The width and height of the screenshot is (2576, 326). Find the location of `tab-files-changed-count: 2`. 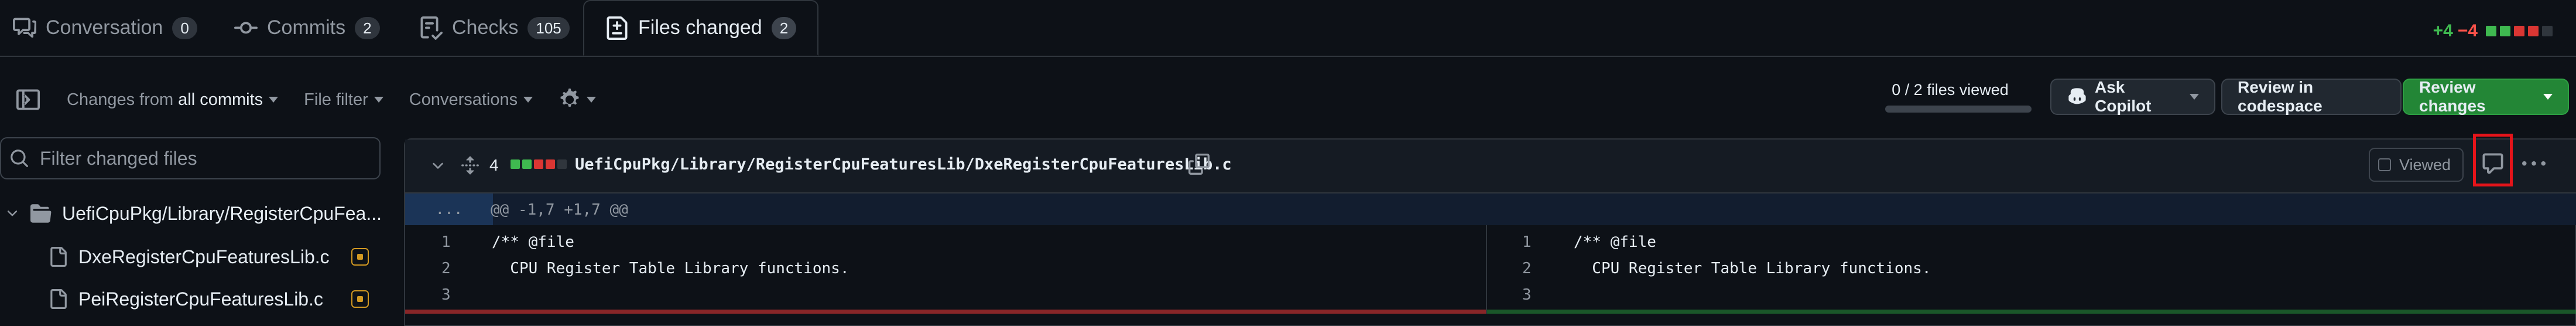

tab-files-changed-count: 2 is located at coordinates (784, 27).